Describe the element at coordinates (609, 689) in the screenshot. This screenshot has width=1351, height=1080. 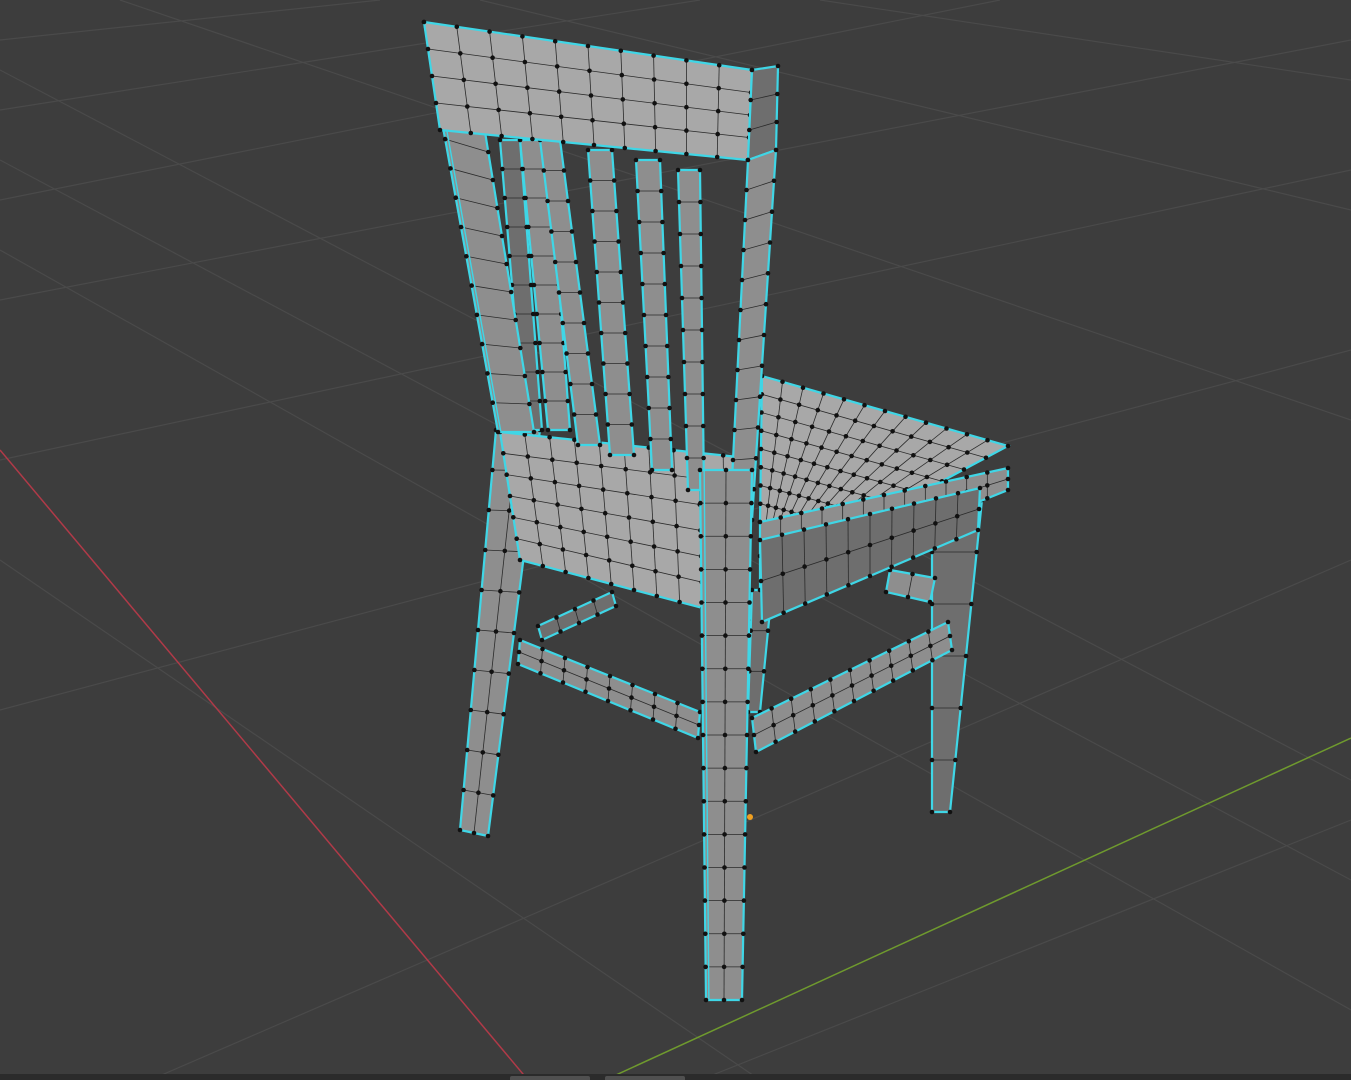
I see `left-stretcher` at that location.